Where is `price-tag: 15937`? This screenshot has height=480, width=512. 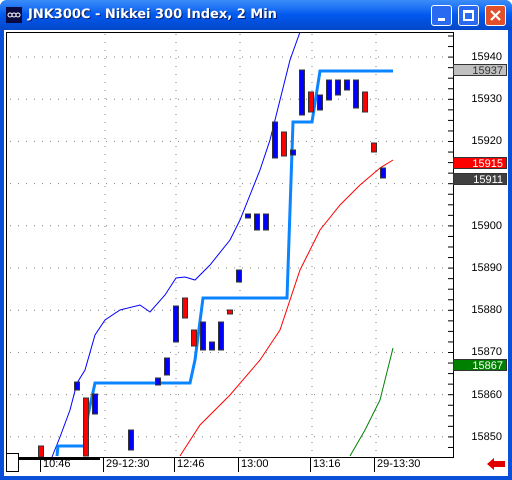
price-tag: 15937 is located at coordinates (480, 70).